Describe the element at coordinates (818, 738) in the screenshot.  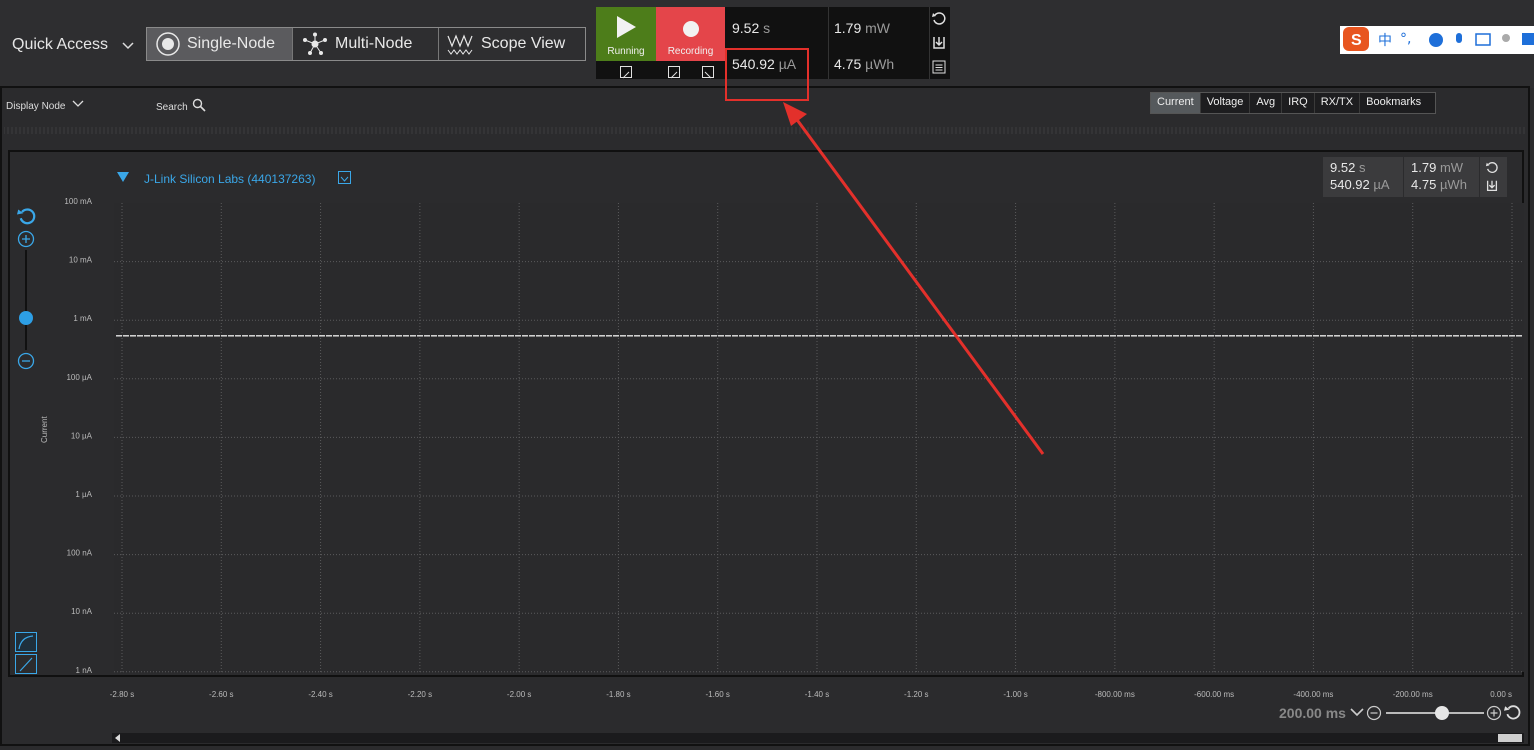
I see `horizontal-scrollbar` at that location.